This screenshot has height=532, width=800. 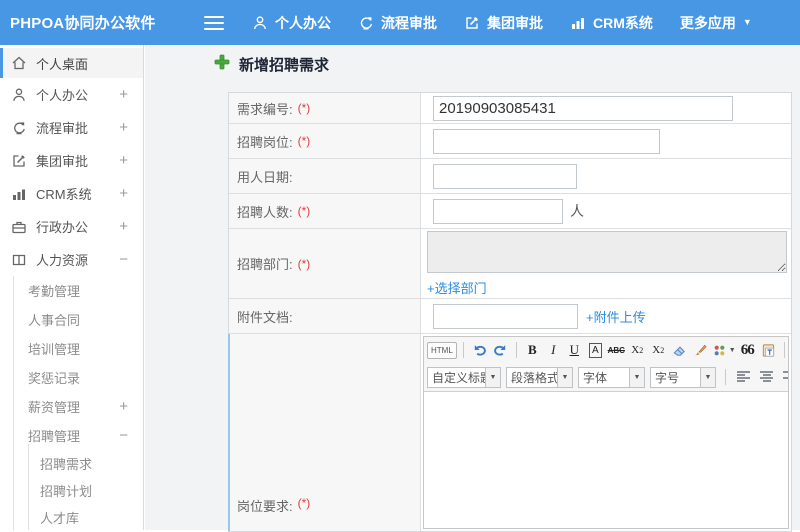 I want to click on paragraph-format-select: 段落格式 ▼, so click(x=539, y=377).